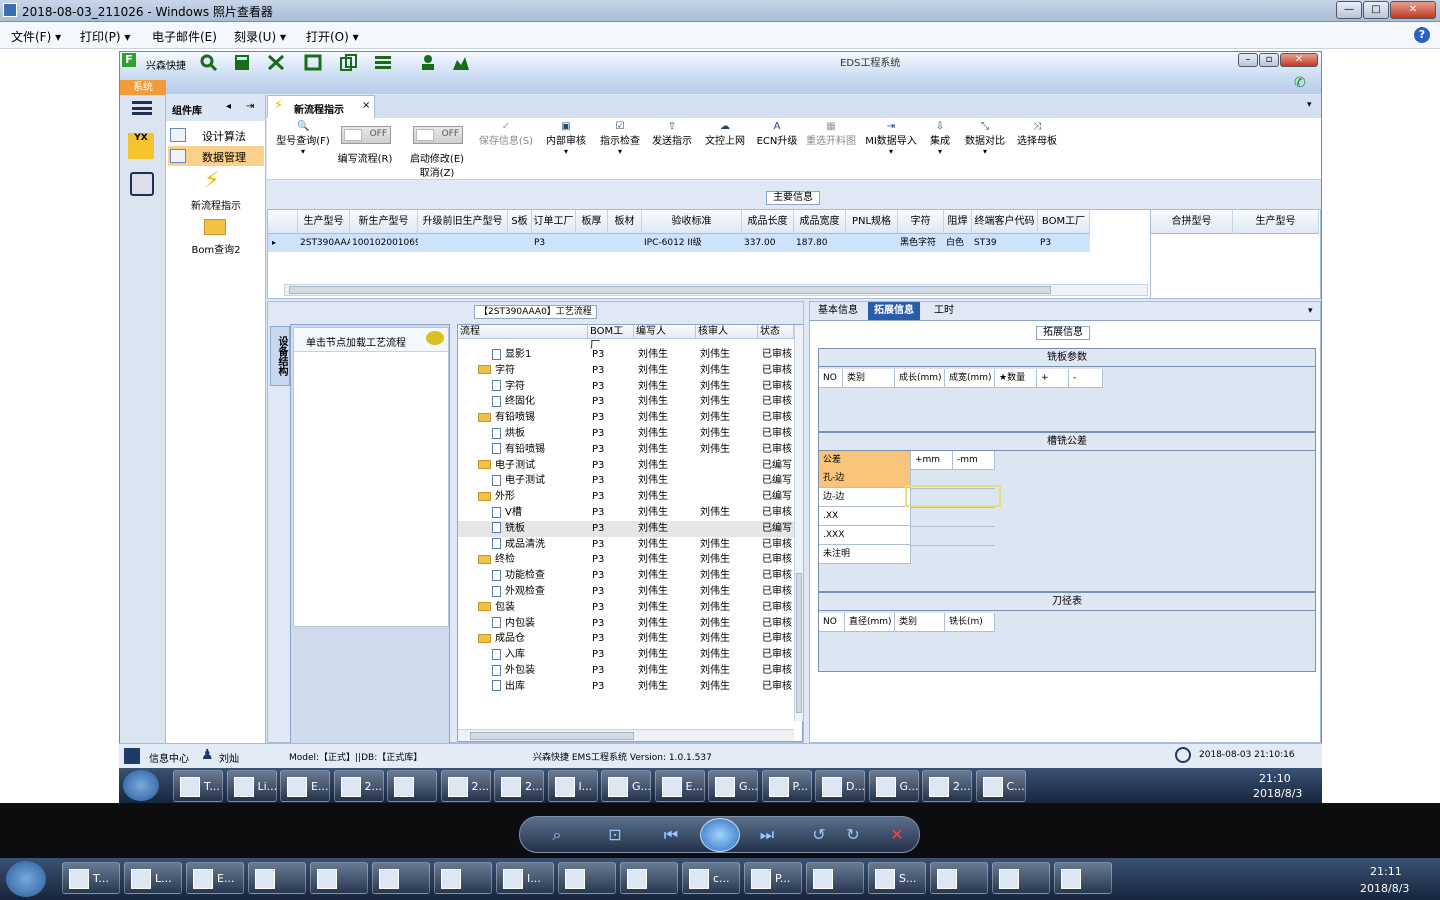 This screenshot has height=900, width=1440. I want to click on tree-row: V槽 P3 刘伟生 刘伟生 已审核, so click(626, 513).